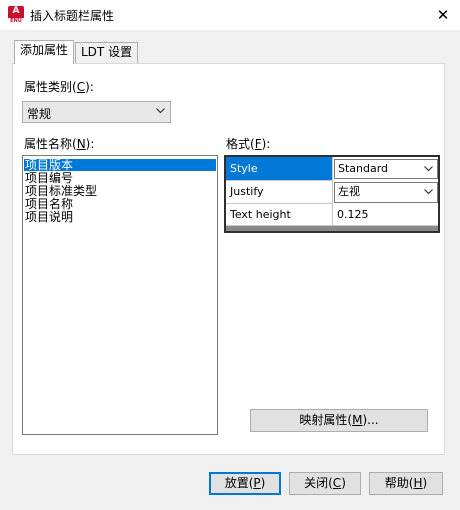  I want to click on grid-footer, so click(332, 228).